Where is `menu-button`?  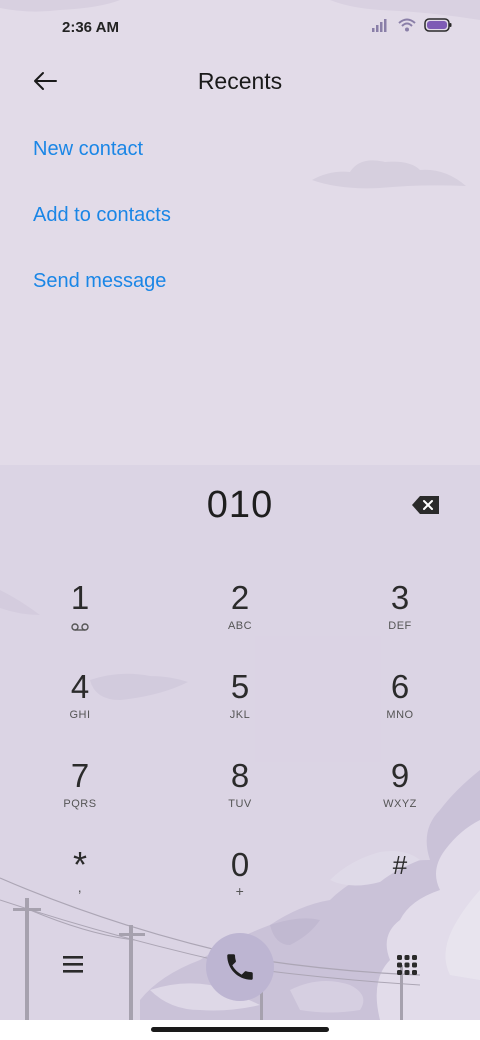
menu-button is located at coordinates (73, 966).